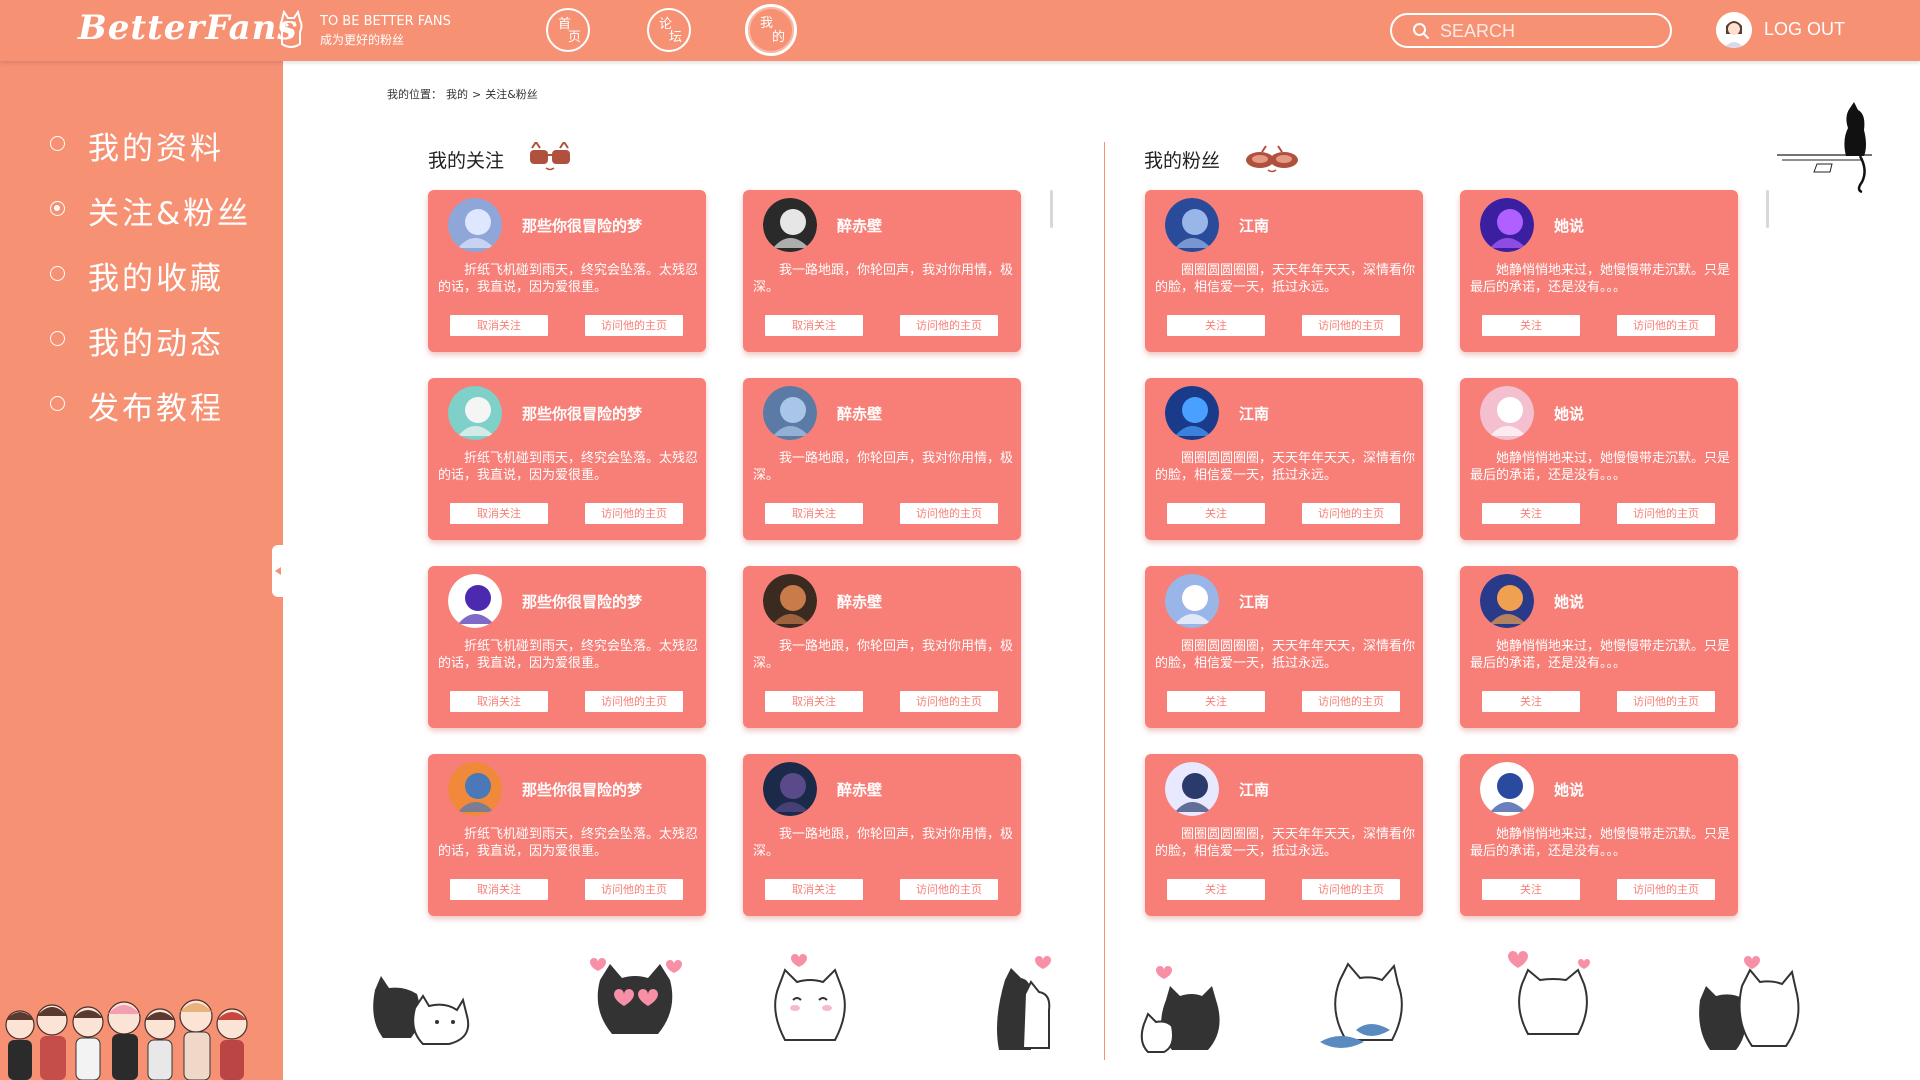 Image resolution: width=1920 pixels, height=1080 pixels. Describe the element at coordinates (1550, 31) in the screenshot. I see `search-input` at that location.